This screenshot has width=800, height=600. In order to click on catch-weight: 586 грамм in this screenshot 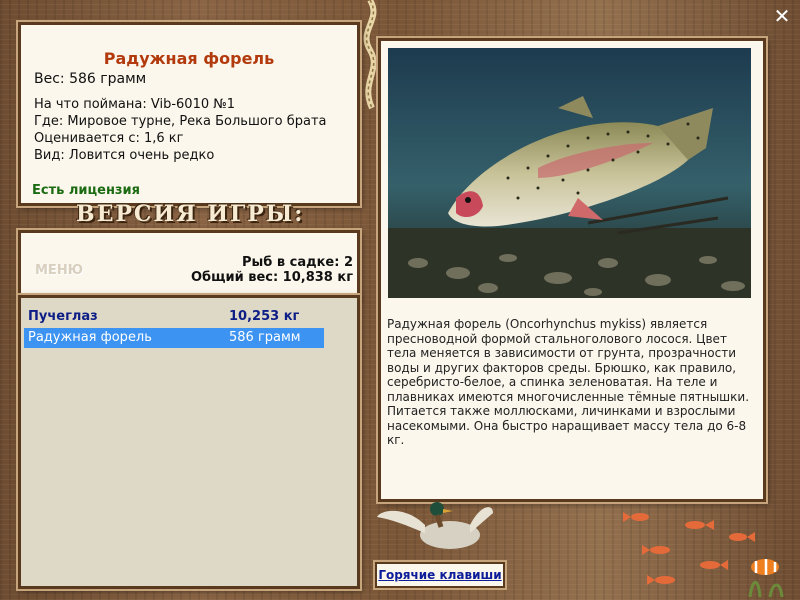, I will do `click(265, 337)`.